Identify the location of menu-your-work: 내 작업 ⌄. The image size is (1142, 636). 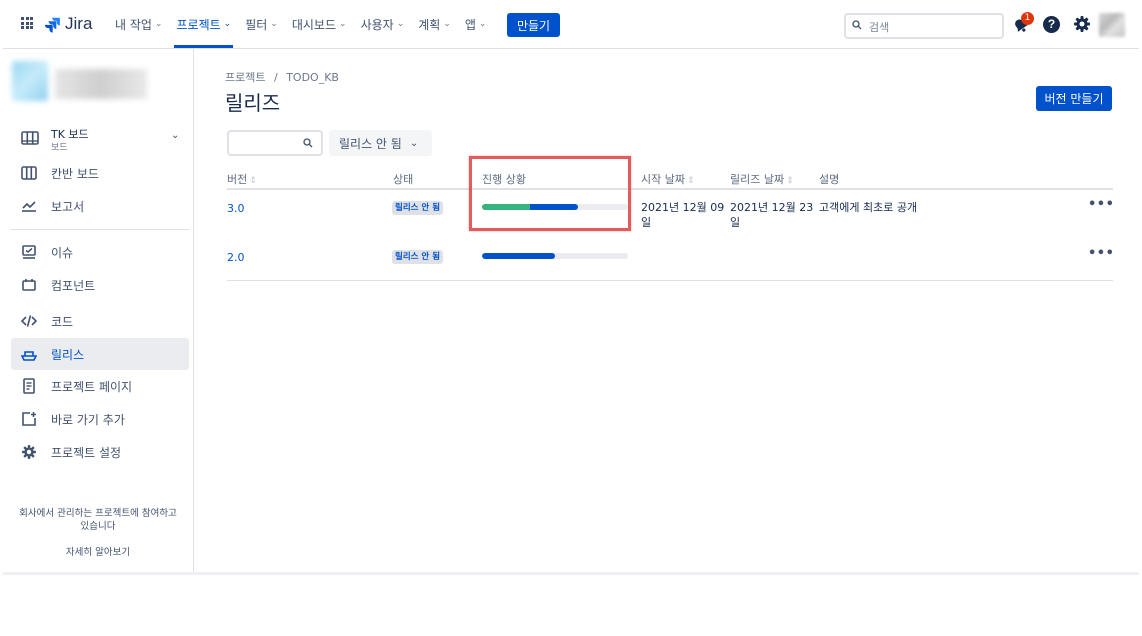
(138, 24).